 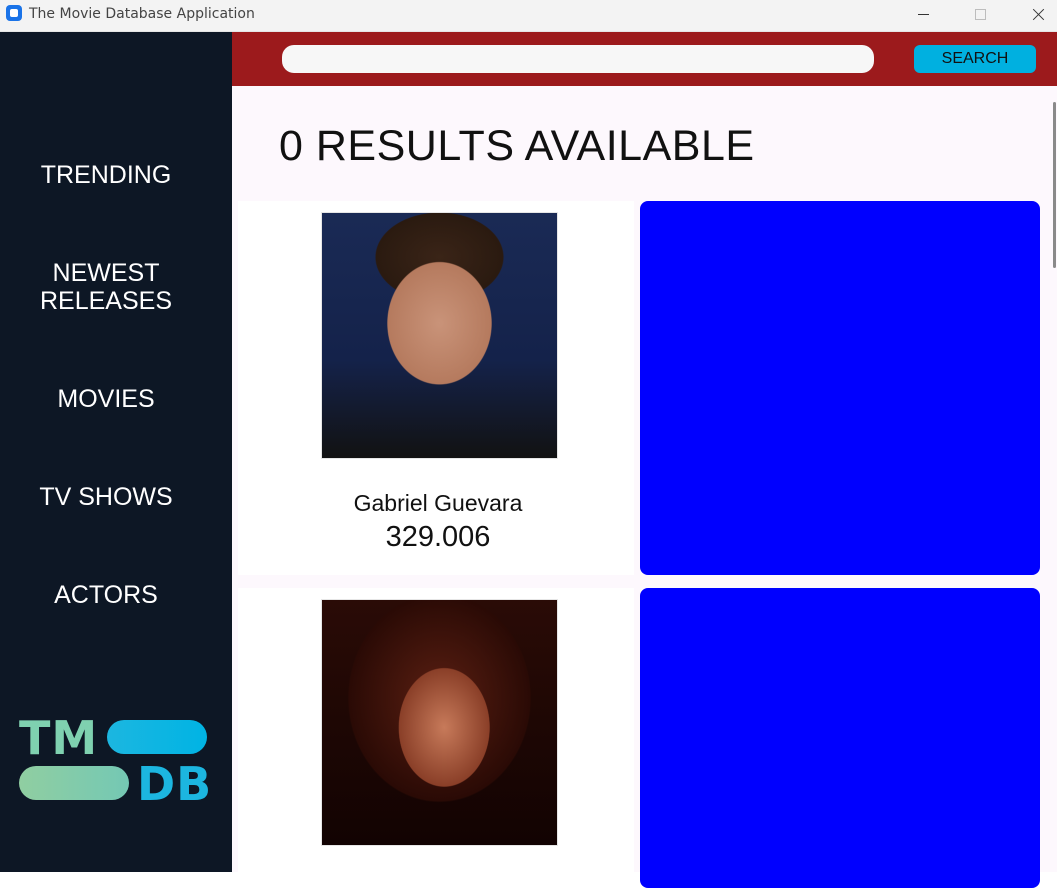 I want to click on logo-pill-bottom, so click(x=74, y=783).